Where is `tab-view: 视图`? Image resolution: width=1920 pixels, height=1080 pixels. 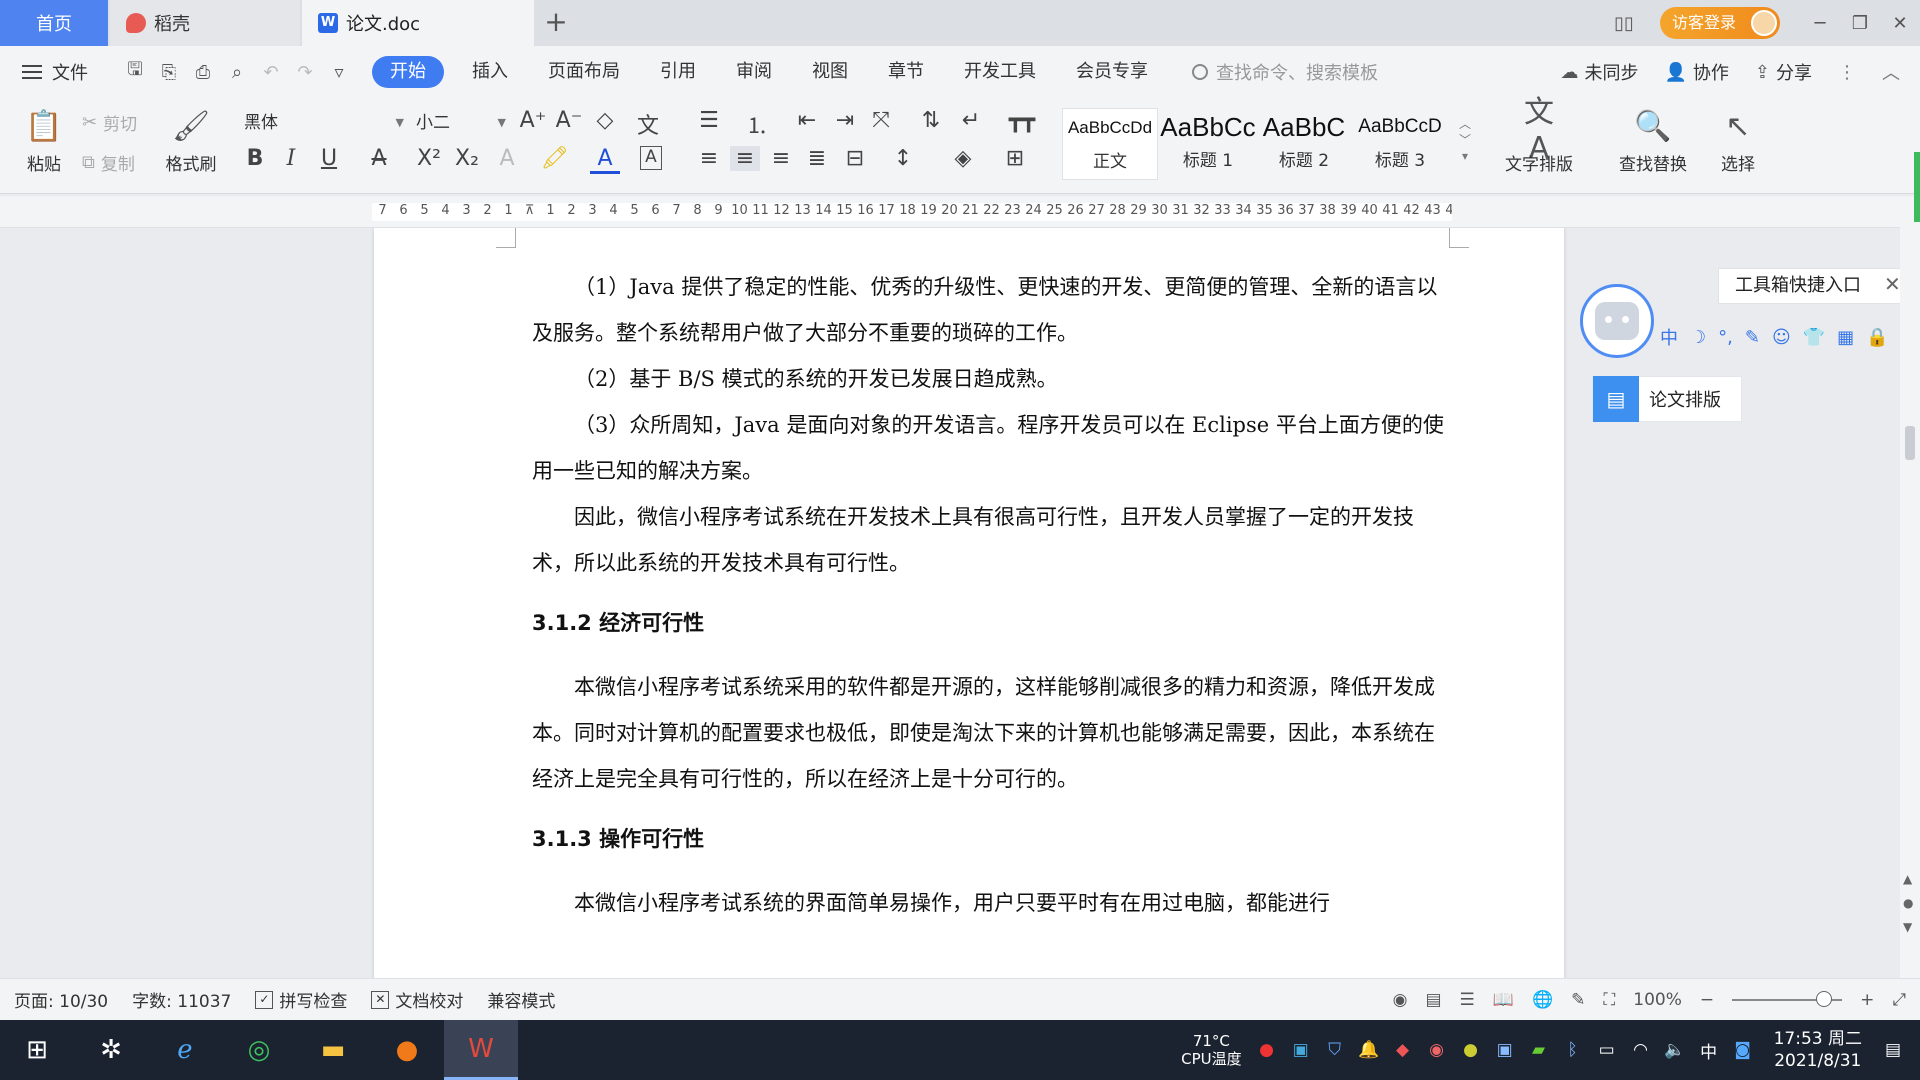
tab-view: 视图 is located at coordinates (830, 72).